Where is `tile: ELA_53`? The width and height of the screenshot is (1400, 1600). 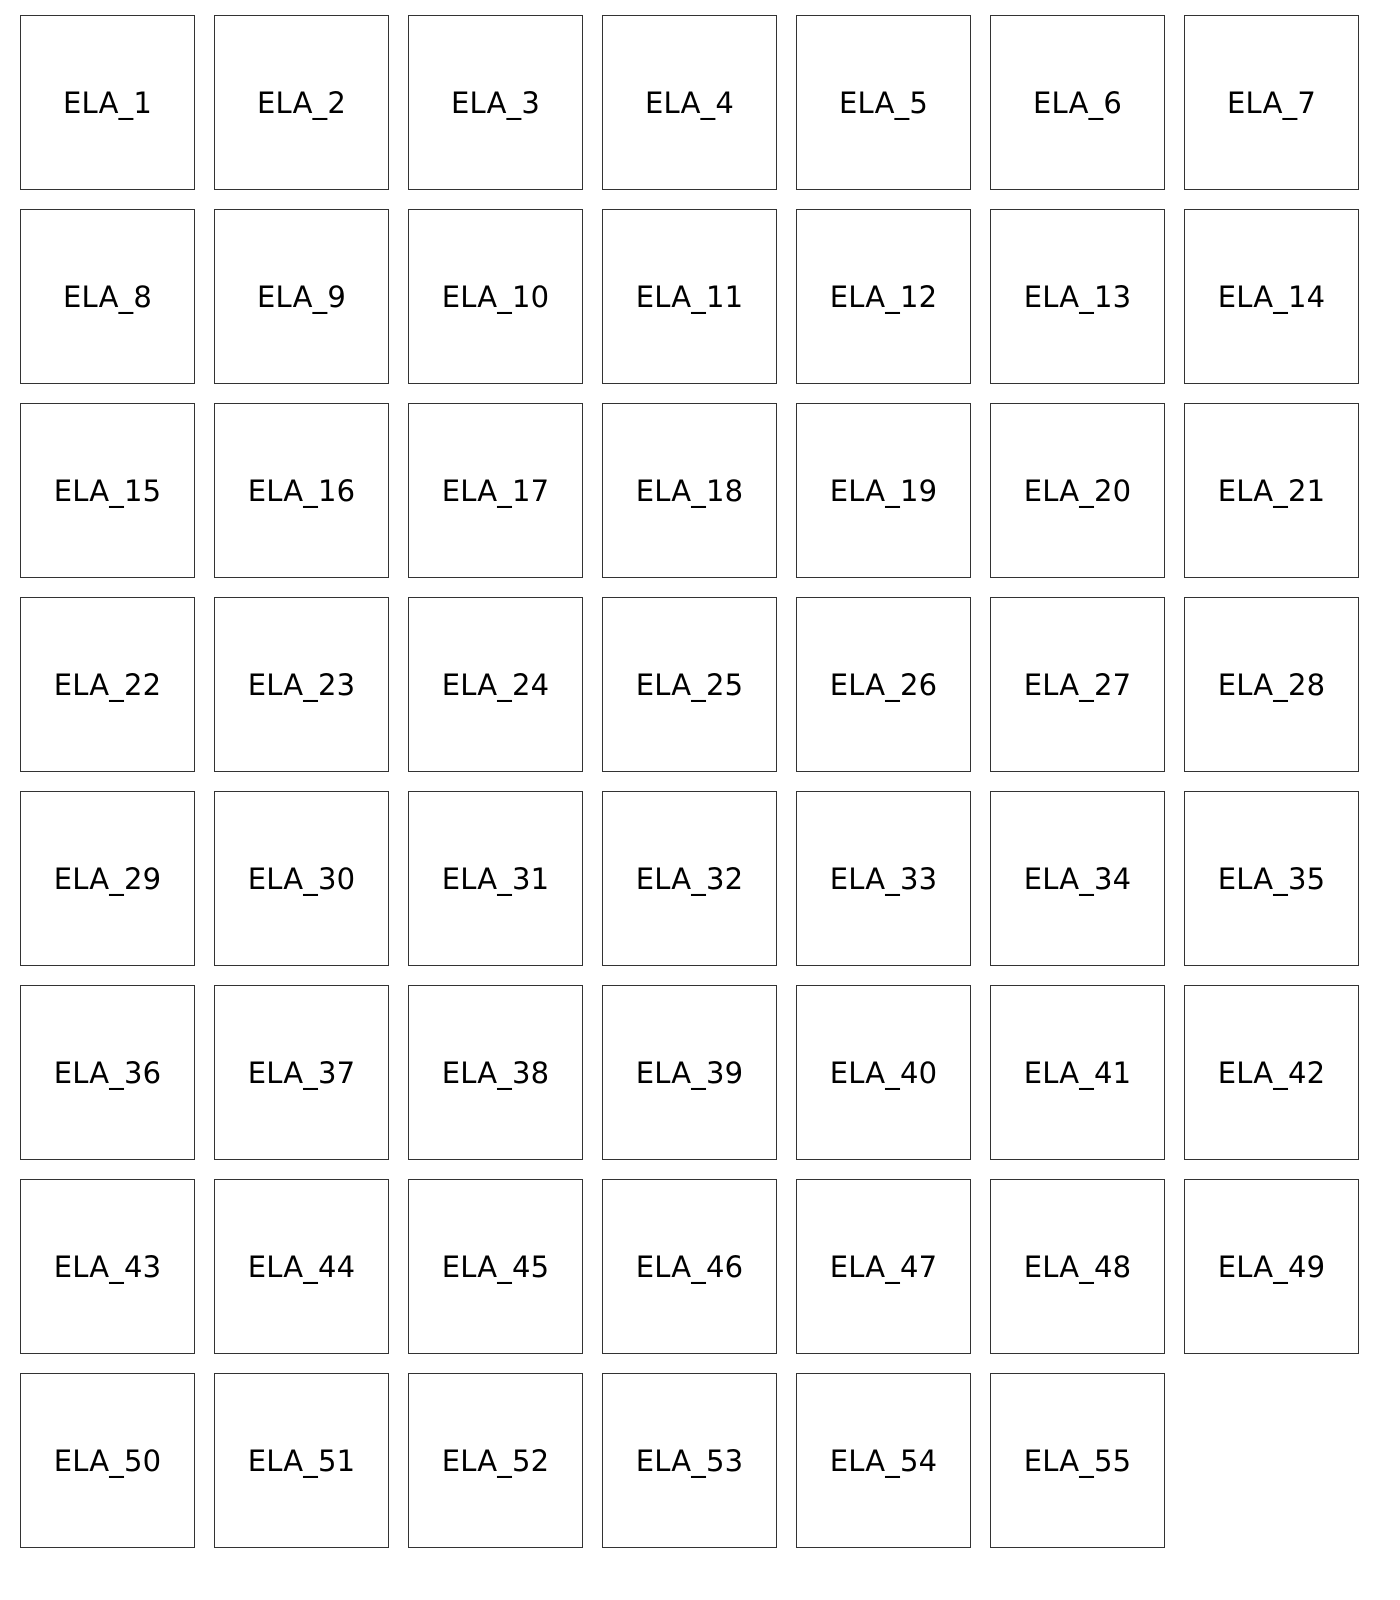
tile: ELA_53 is located at coordinates (689, 1460).